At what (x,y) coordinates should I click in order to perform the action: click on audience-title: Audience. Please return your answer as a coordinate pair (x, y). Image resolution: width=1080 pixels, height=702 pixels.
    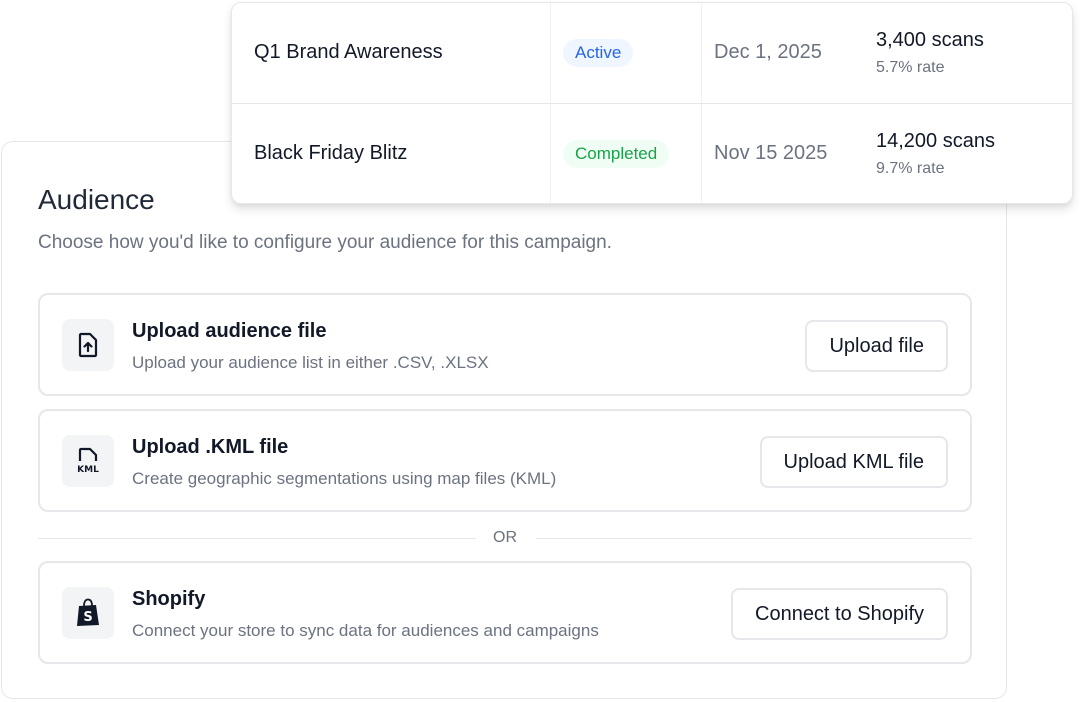
    Looking at the image, I should click on (96, 199).